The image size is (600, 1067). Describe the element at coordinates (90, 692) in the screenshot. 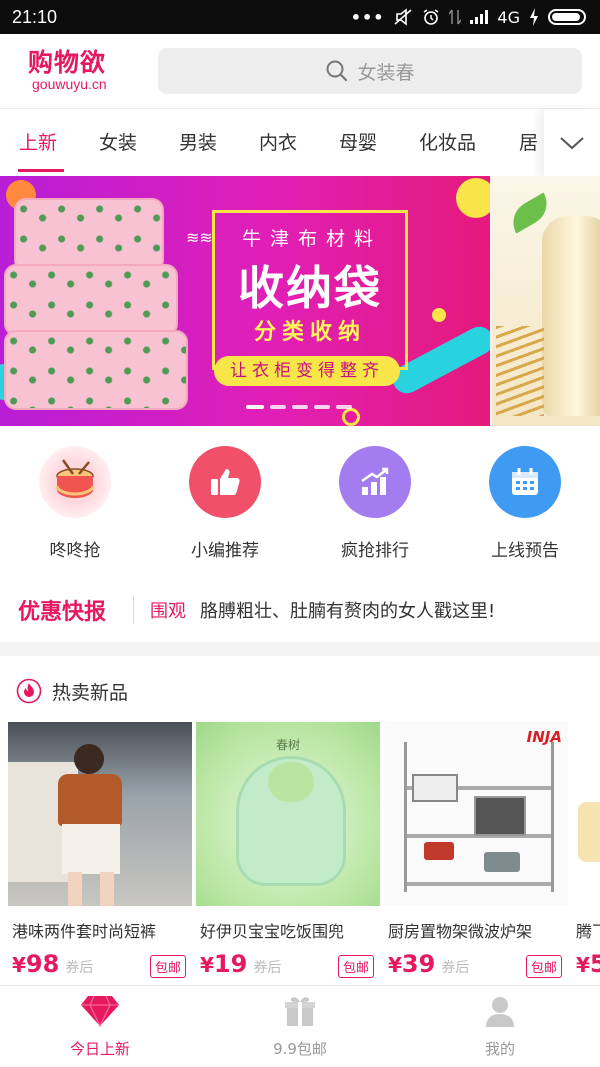

I see `hot-section-title: 热卖新品` at that location.